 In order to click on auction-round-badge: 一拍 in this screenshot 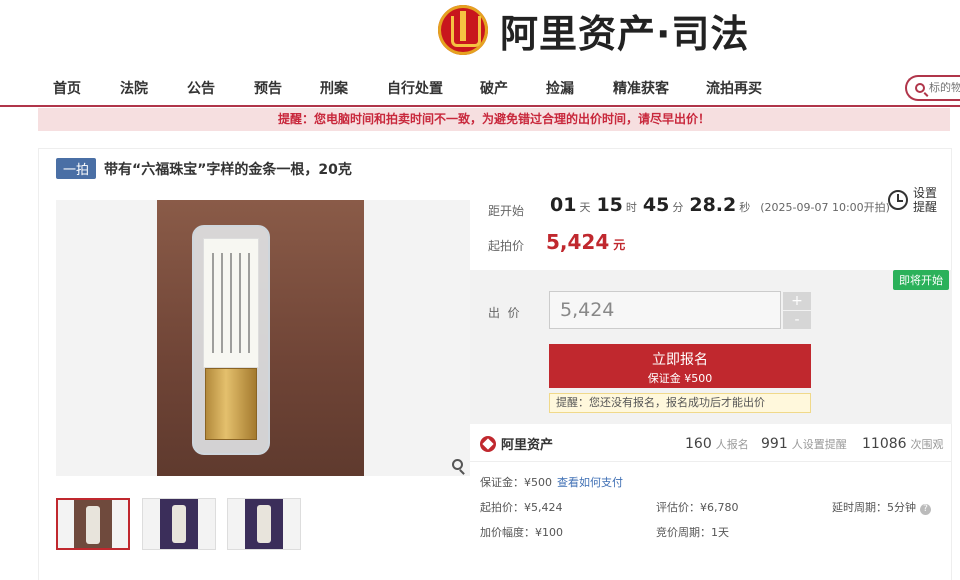, I will do `click(76, 168)`.